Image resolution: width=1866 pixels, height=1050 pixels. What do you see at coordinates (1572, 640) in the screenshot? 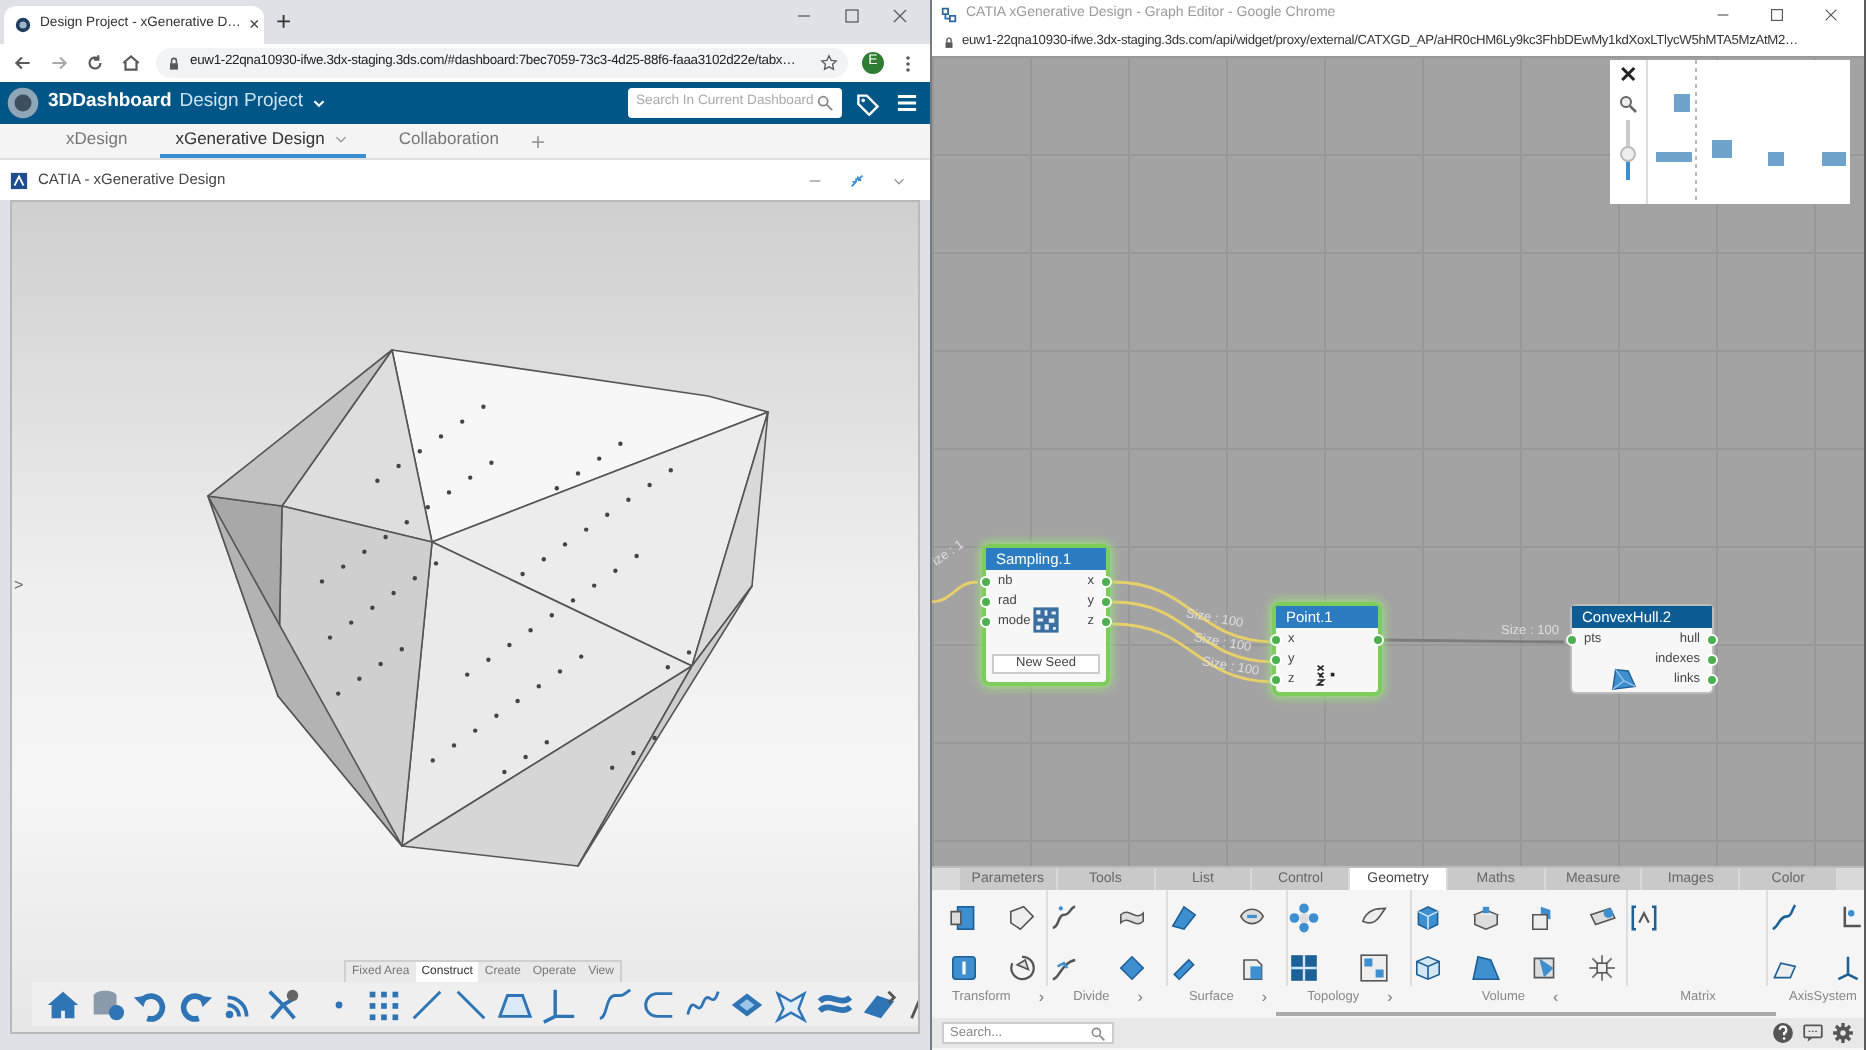
I see `input-port` at bounding box center [1572, 640].